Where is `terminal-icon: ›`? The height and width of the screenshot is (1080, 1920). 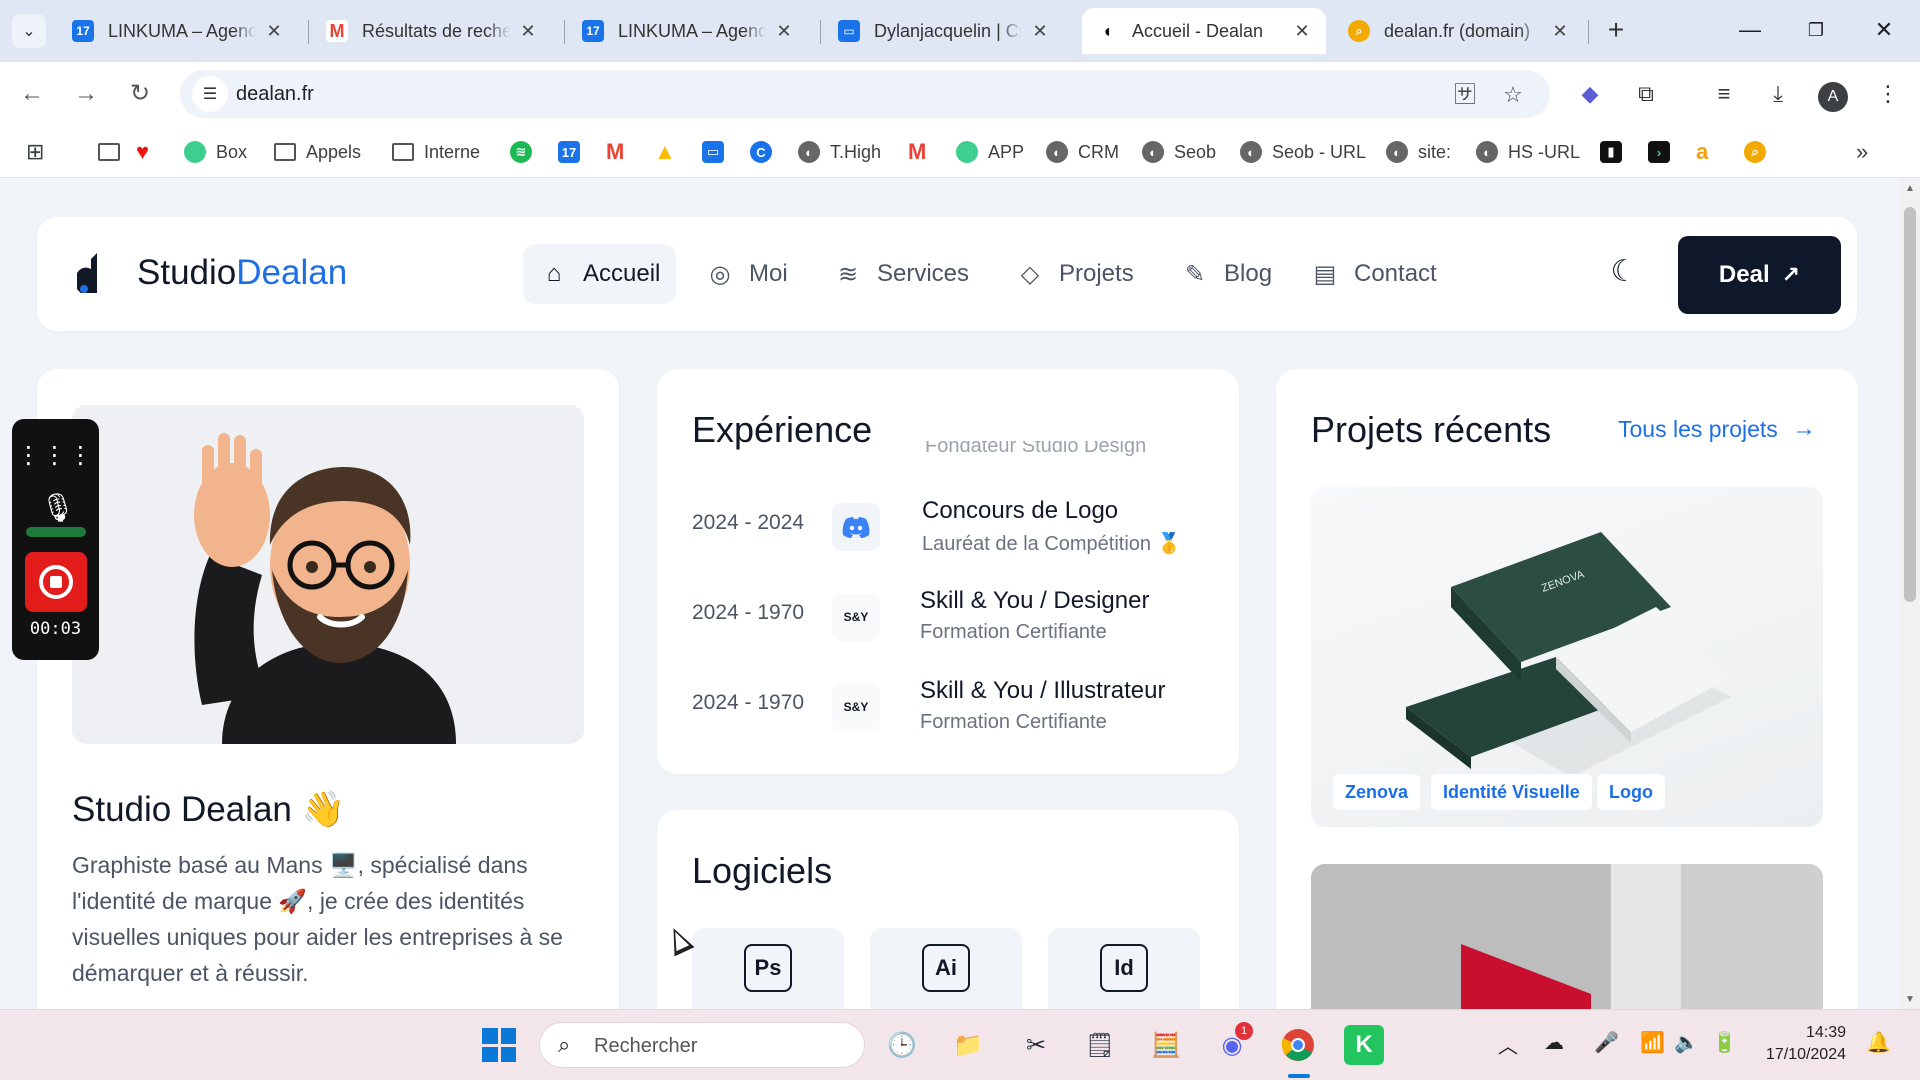
terminal-icon: › is located at coordinates (1664, 152).